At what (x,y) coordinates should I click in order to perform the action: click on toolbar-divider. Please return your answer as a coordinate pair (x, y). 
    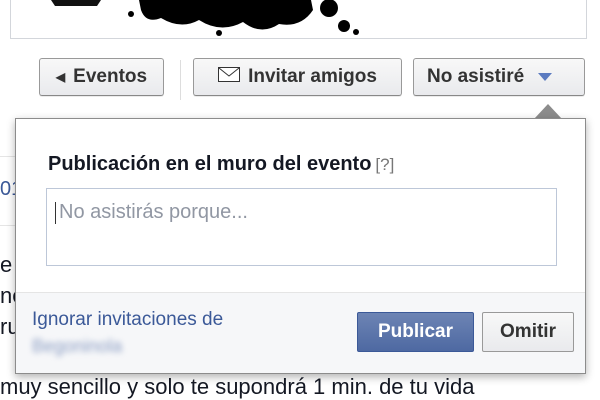
    Looking at the image, I should click on (180, 80).